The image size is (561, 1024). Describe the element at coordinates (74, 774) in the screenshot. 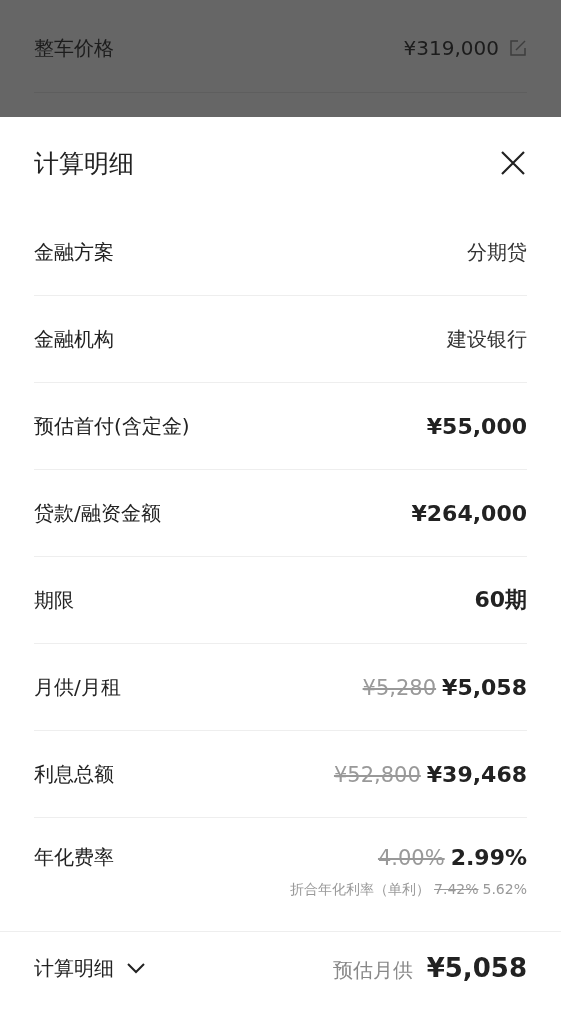

I see `row-label: 利息总额` at that location.